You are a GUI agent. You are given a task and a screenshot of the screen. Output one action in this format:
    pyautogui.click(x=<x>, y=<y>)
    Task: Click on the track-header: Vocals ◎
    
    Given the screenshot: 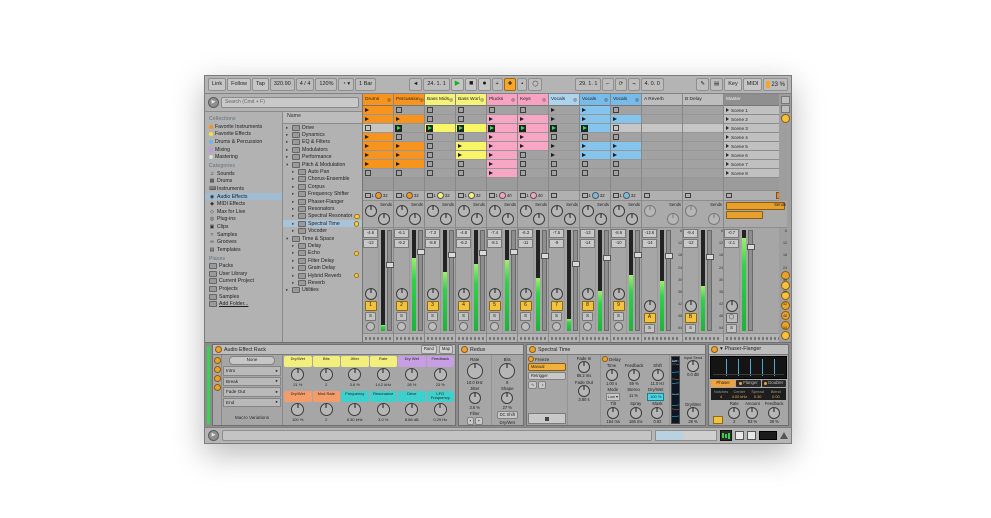 What is the action you would take?
    pyautogui.click(x=626, y=100)
    